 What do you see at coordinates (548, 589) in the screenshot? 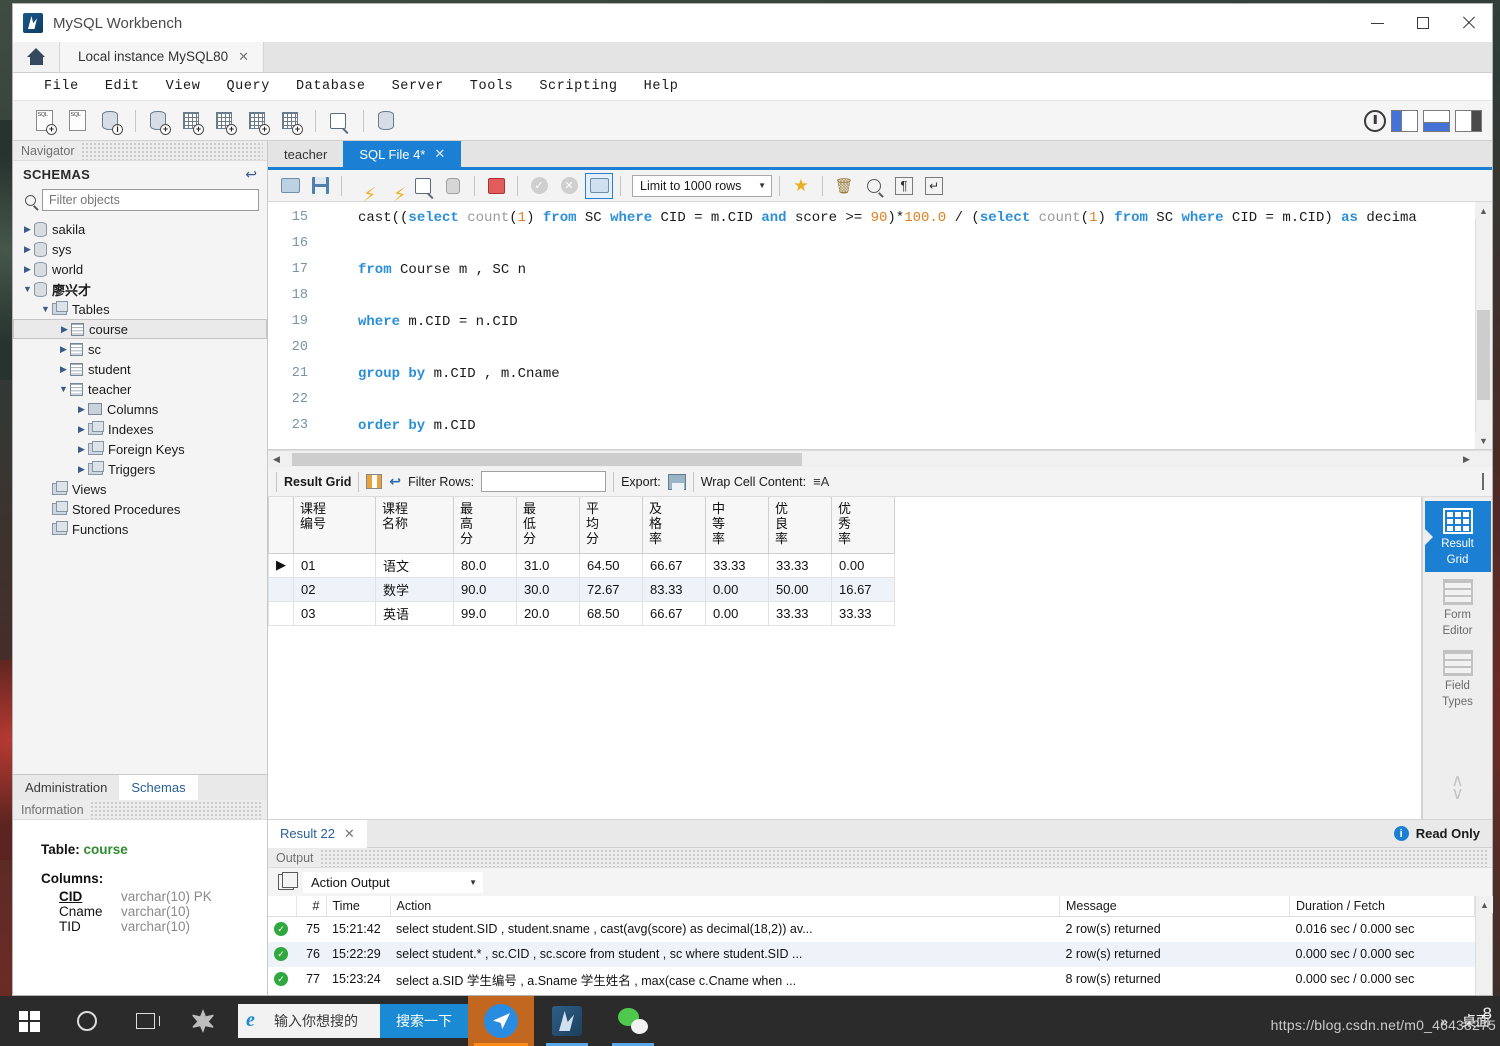
I see `result-grid-cell: 30.0` at bounding box center [548, 589].